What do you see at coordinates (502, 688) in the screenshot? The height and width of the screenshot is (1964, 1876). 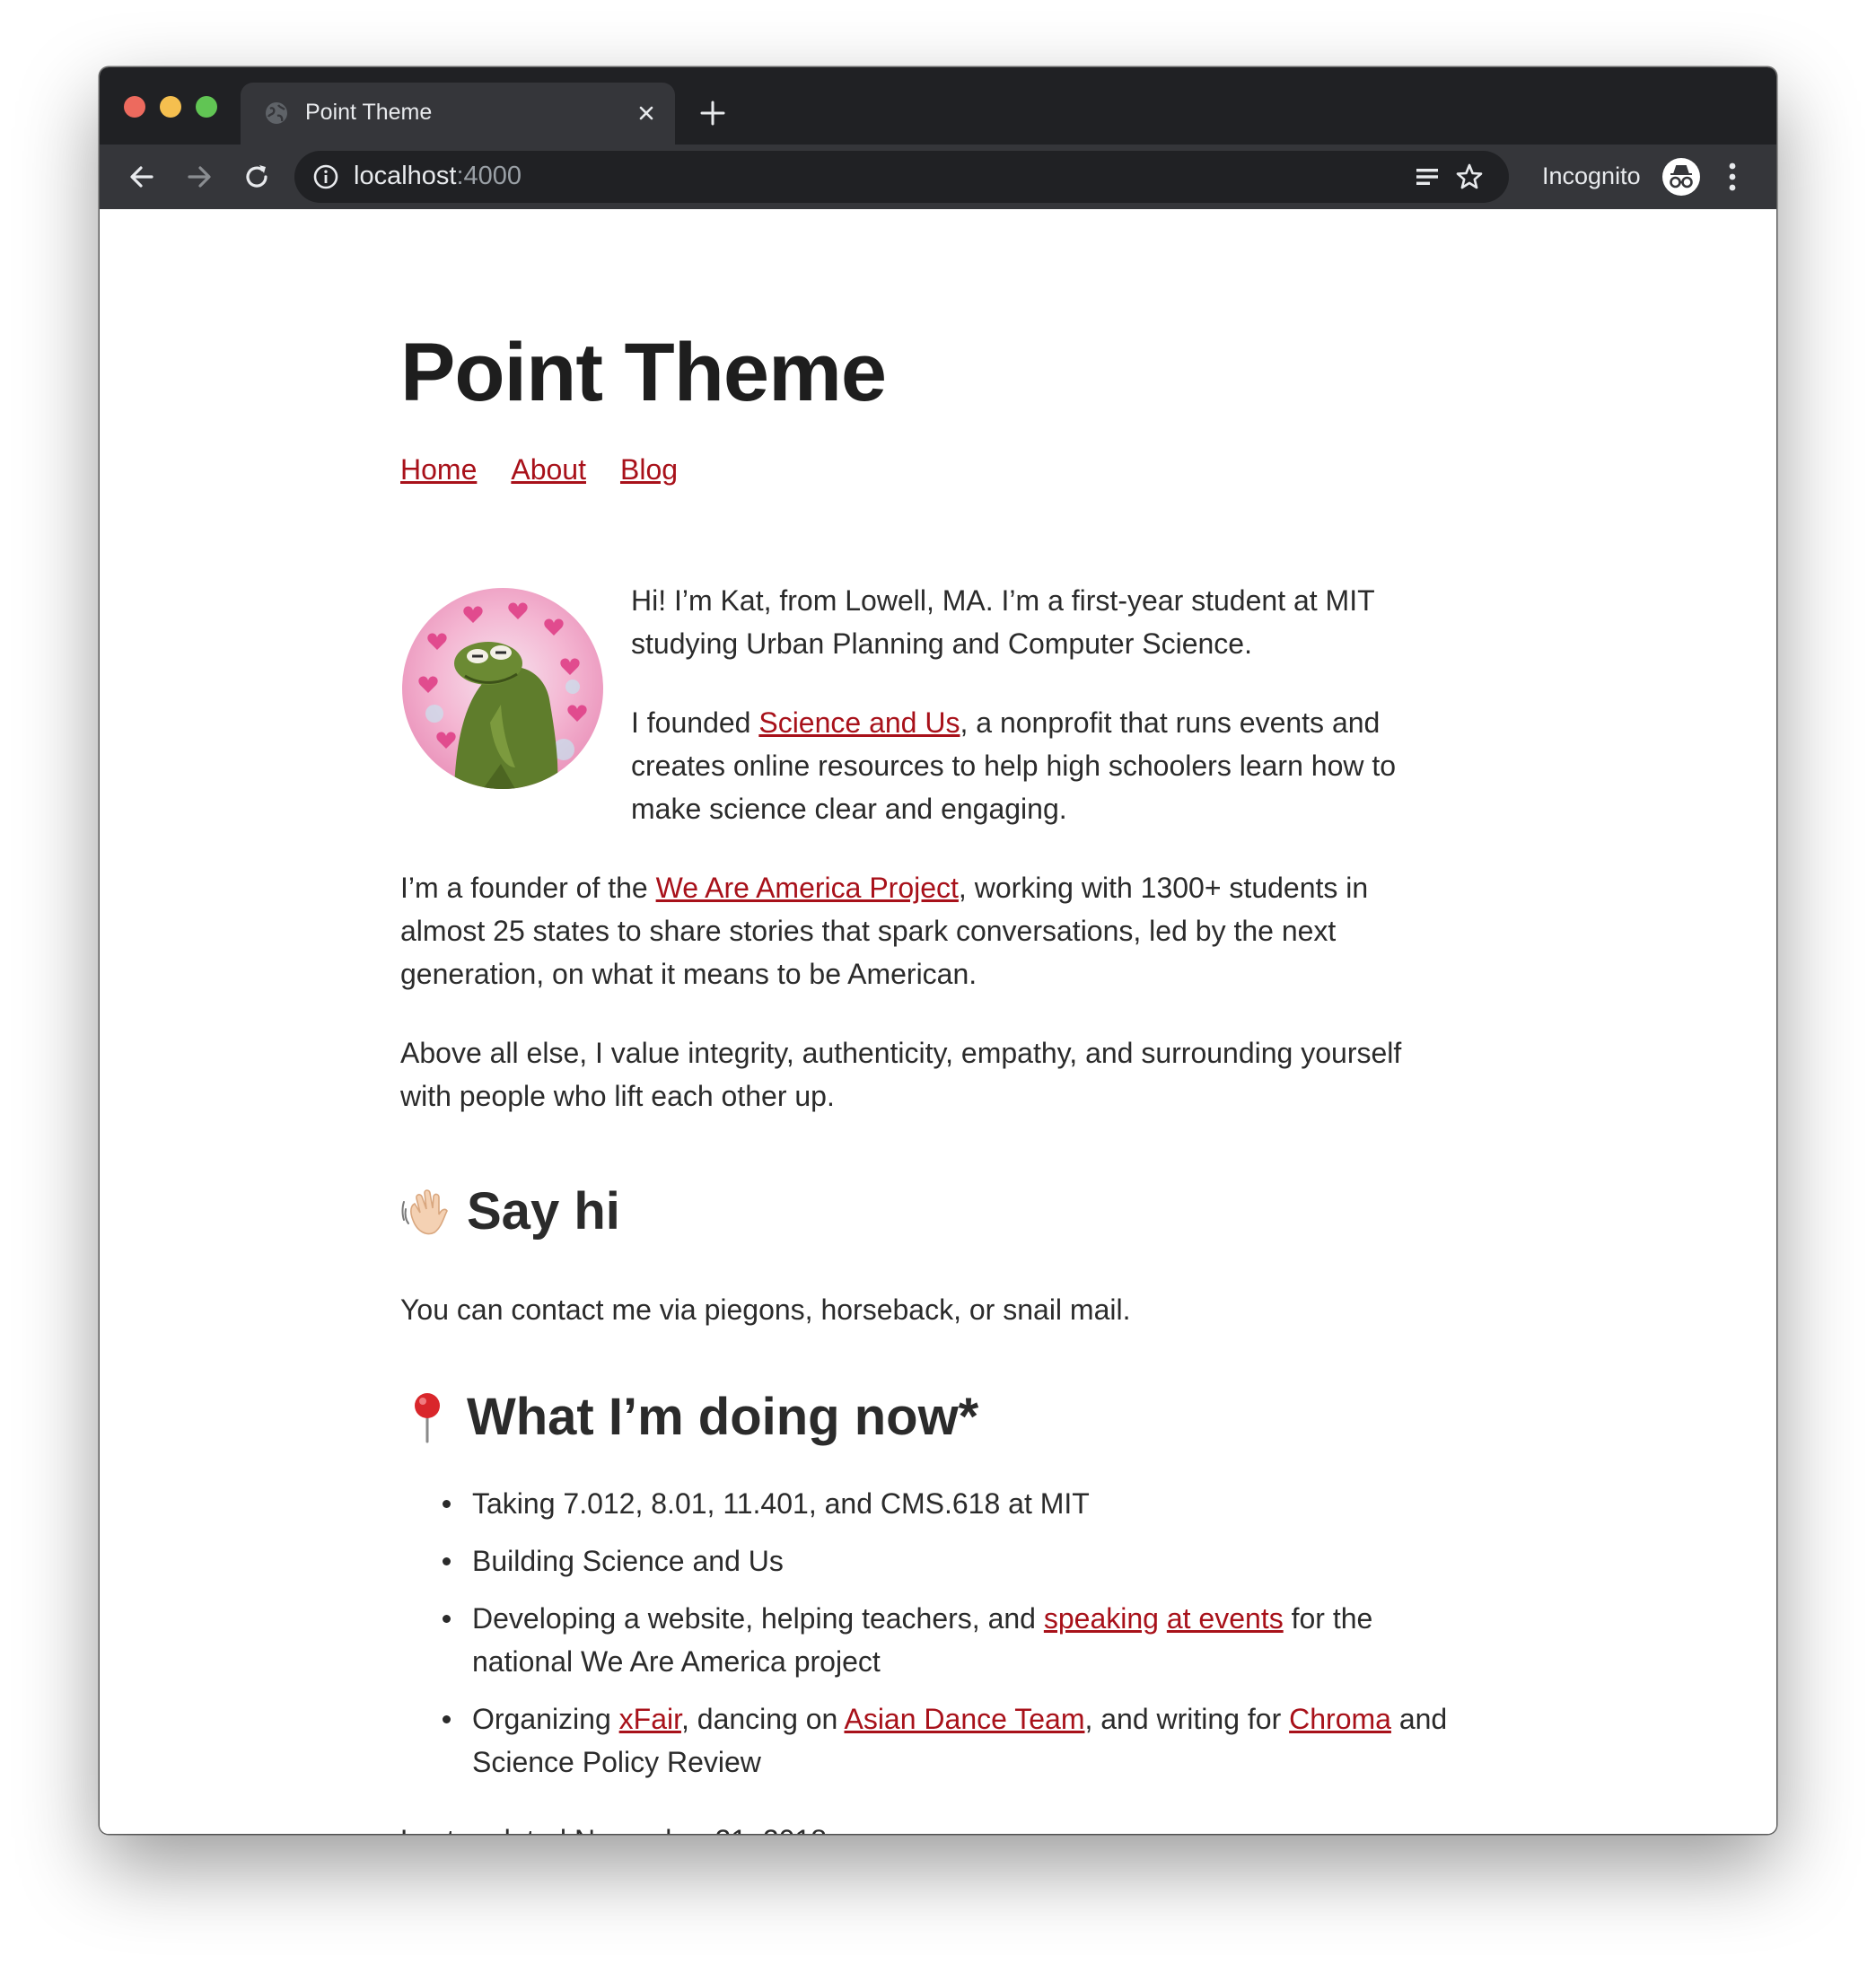 I see `avatar` at bounding box center [502, 688].